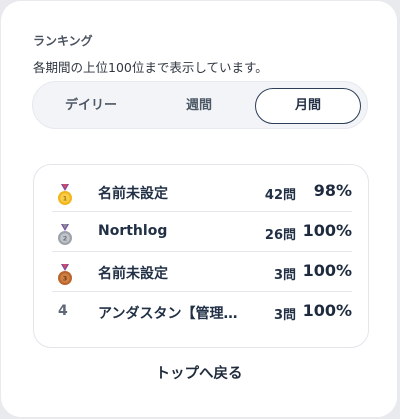  Describe the element at coordinates (63, 311) in the screenshot. I see `rank-number: 4` at that location.